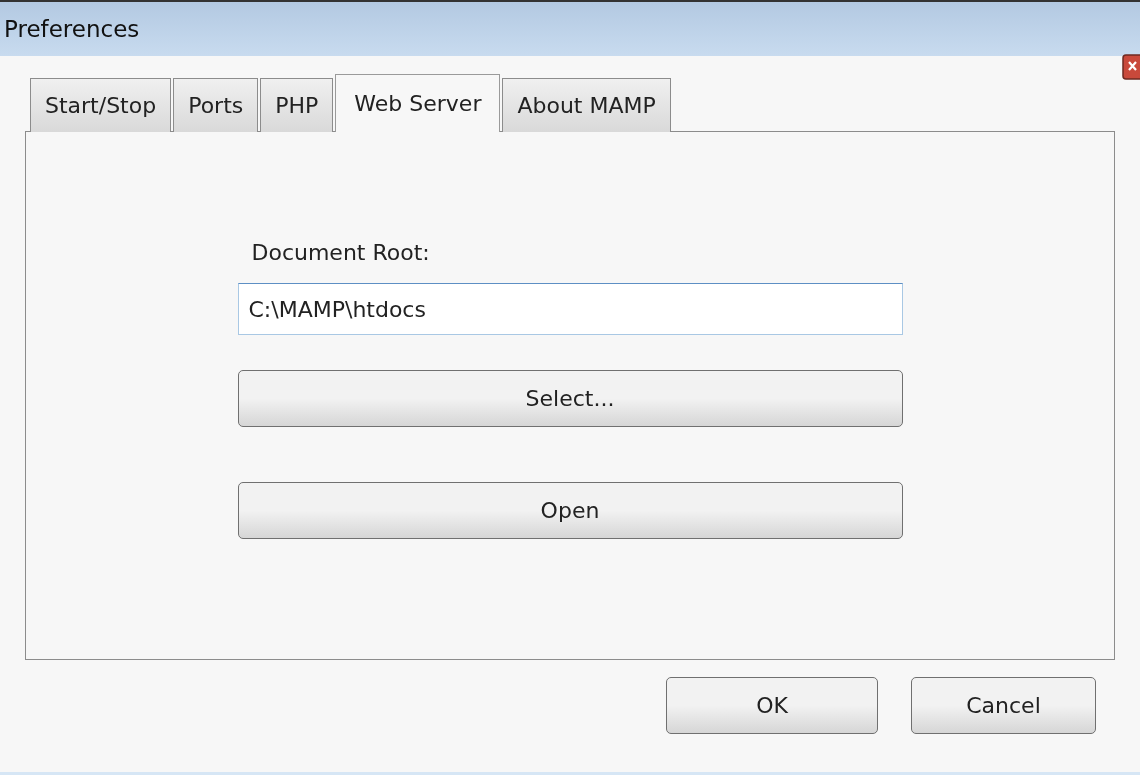  I want to click on tab: Ports, so click(216, 105).